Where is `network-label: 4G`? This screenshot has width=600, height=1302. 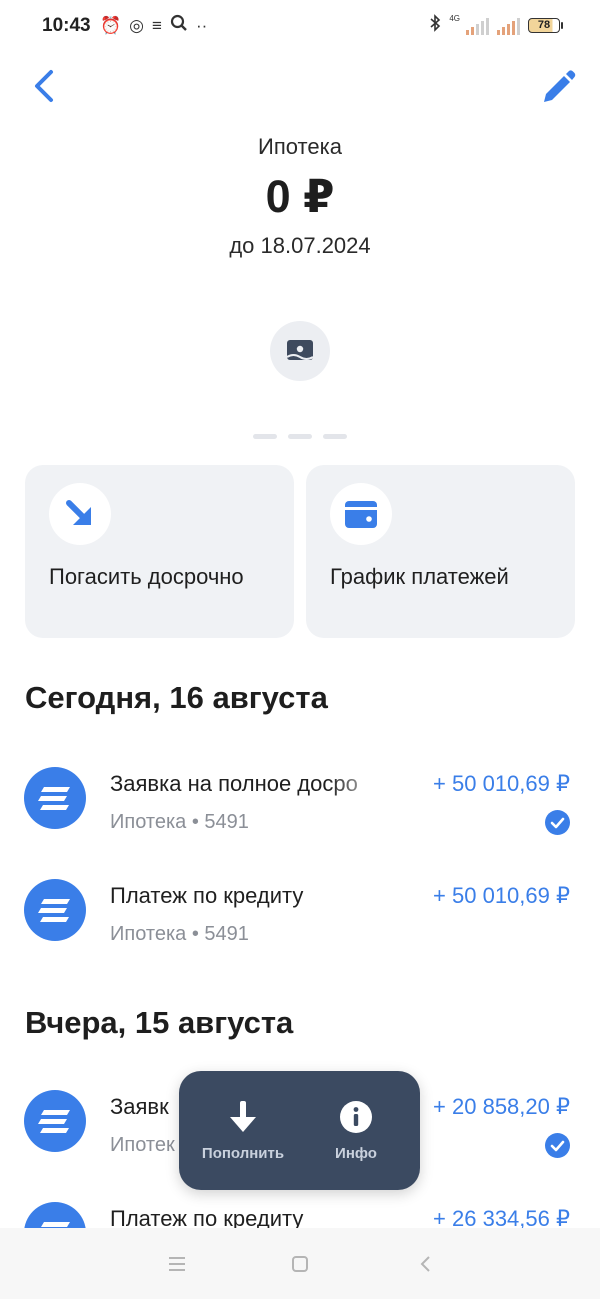
network-label: 4G is located at coordinates (454, 18).